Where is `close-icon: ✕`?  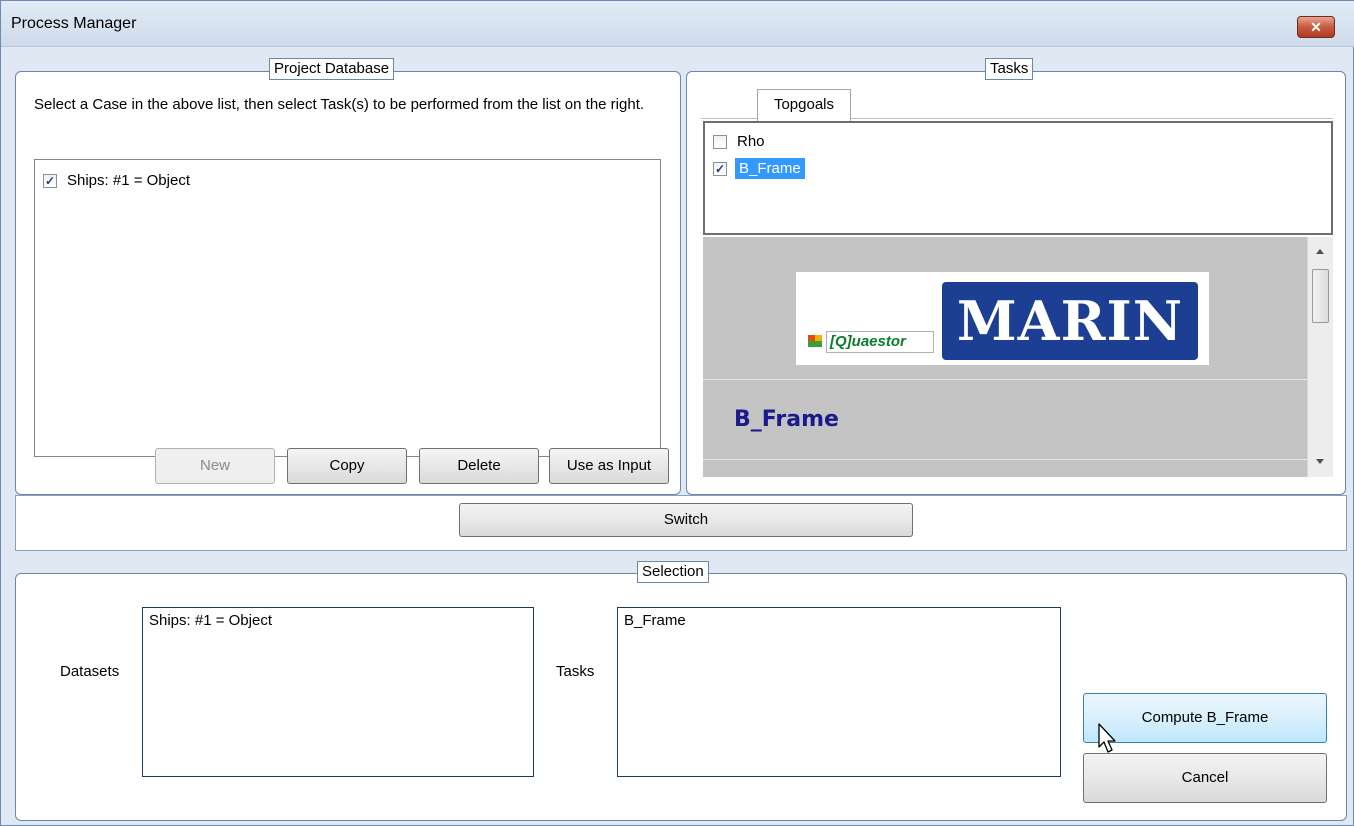
close-icon: ✕ is located at coordinates (1316, 27).